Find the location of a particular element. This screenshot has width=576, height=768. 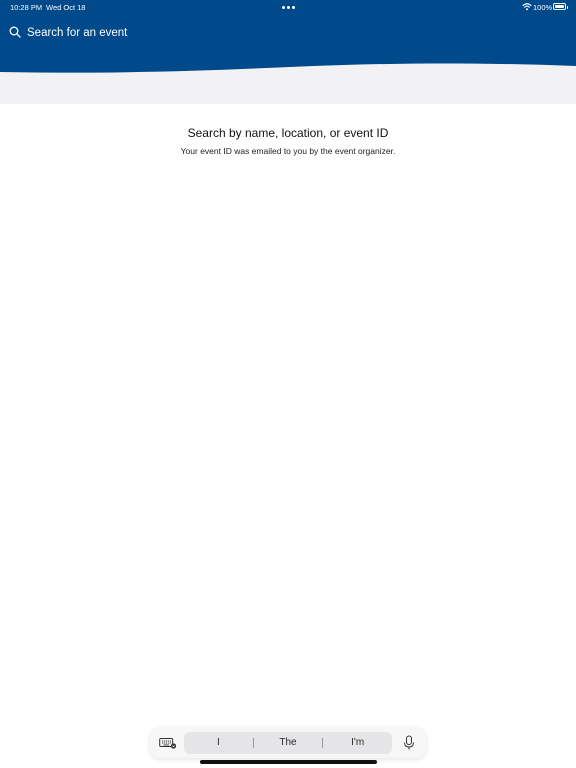

search-bar is located at coordinates (288, 33).